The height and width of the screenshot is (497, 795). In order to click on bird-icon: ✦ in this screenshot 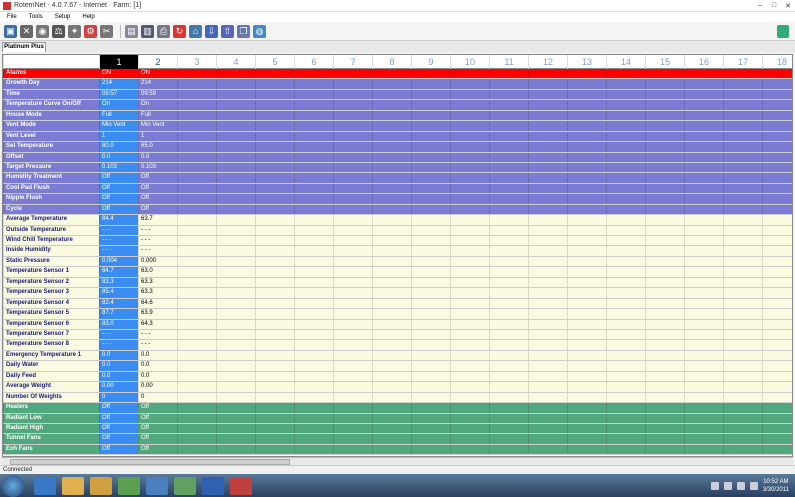, I will do `click(74, 31)`.